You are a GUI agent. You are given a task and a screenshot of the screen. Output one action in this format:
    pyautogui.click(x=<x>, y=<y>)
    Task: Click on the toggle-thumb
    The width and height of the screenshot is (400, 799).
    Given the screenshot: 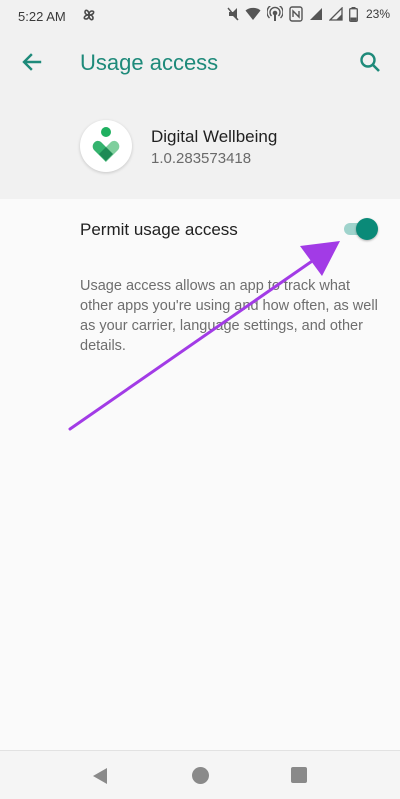 What is the action you would take?
    pyautogui.click(x=367, y=229)
    